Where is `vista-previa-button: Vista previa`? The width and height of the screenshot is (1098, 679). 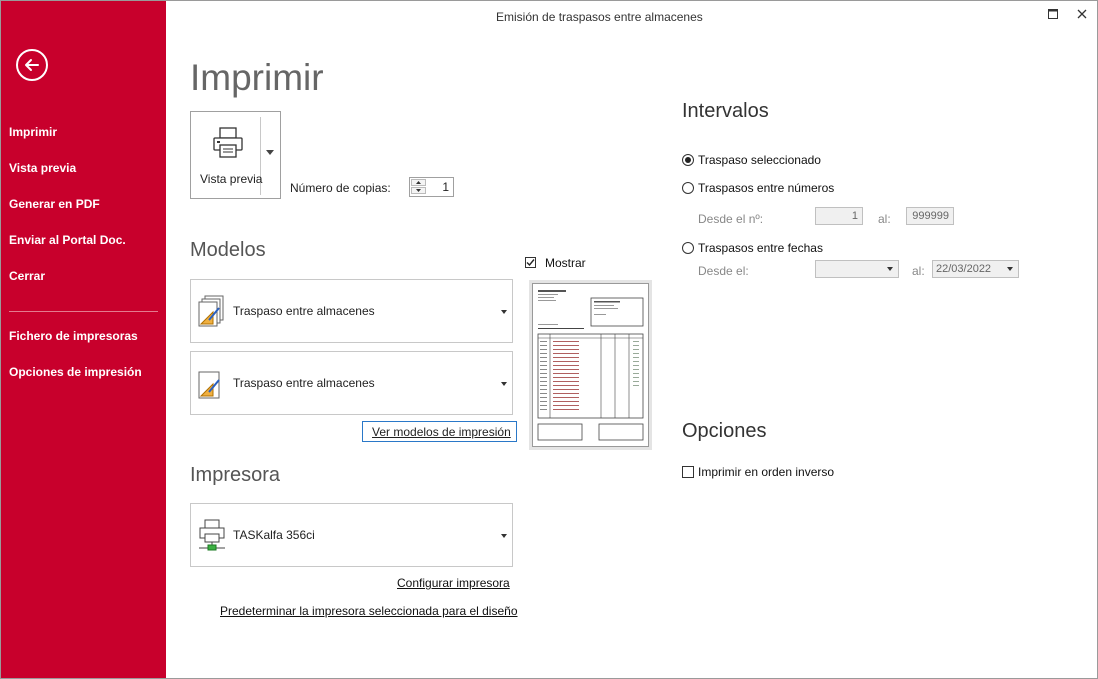
vista-previa-button: Vista previa is located at coordinates (235, 155).